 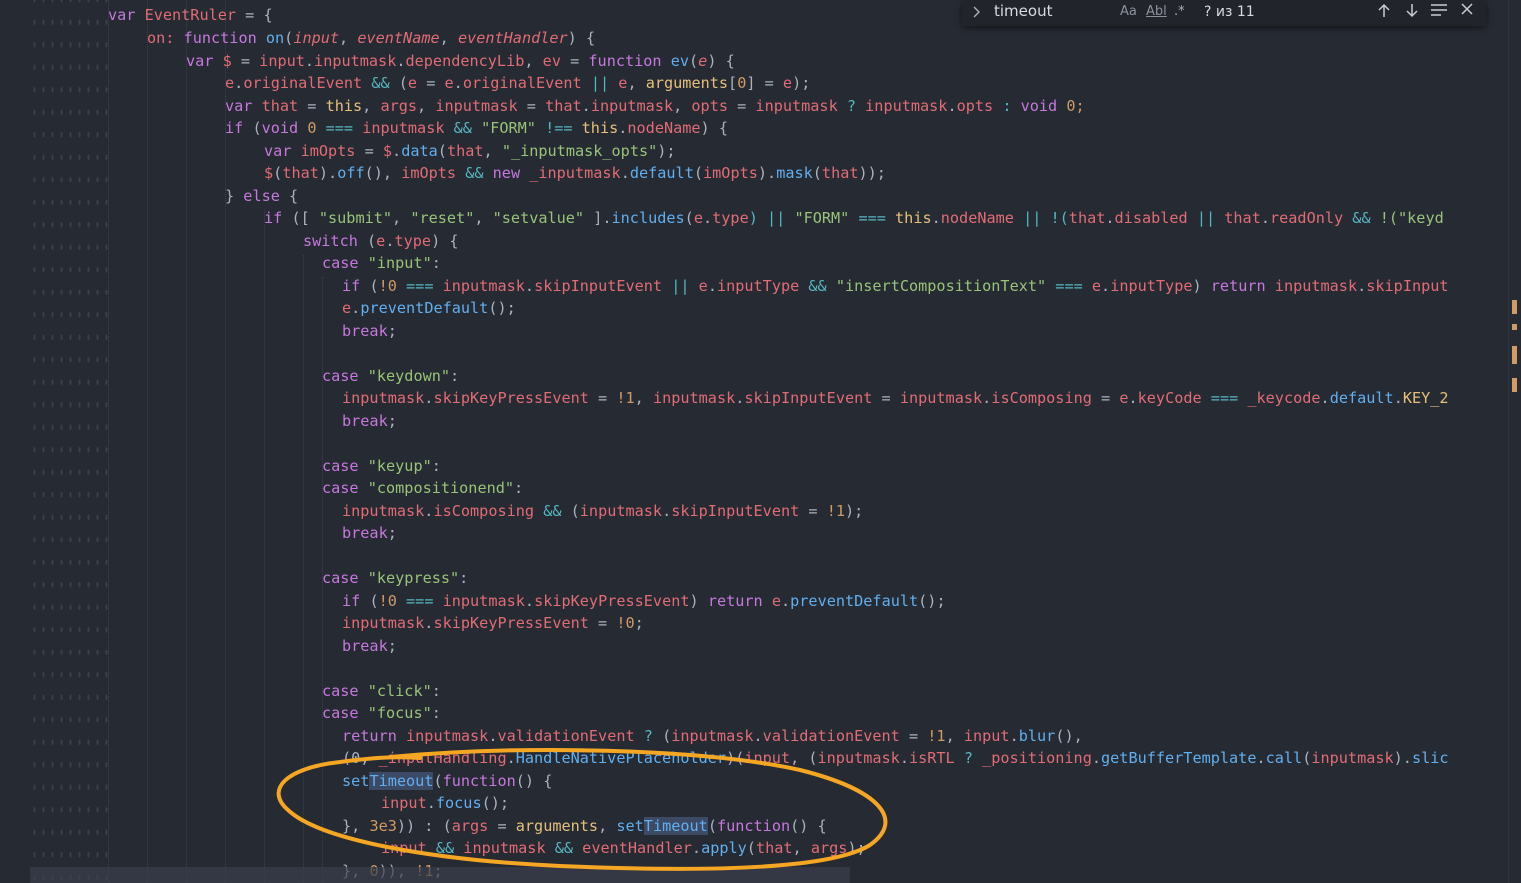 I want to click on find-widget: timeout Aa Abl .* ? из 11, so click(x=1224, y=13).